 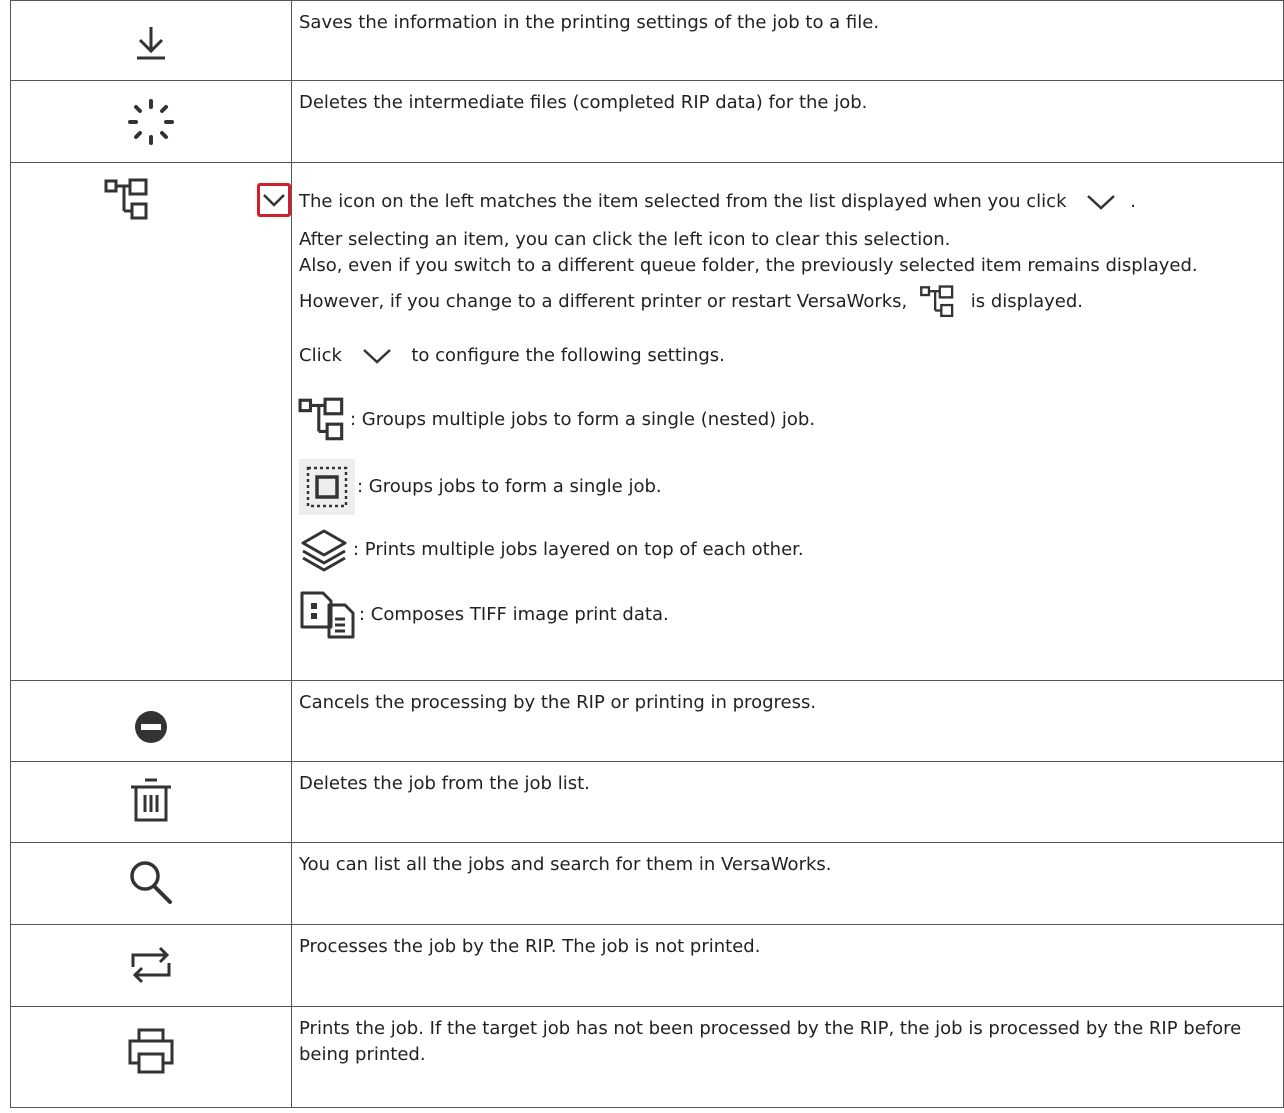 I want to click on setting-item: : Composes TIFF image print data., so click(x=791, y=615).